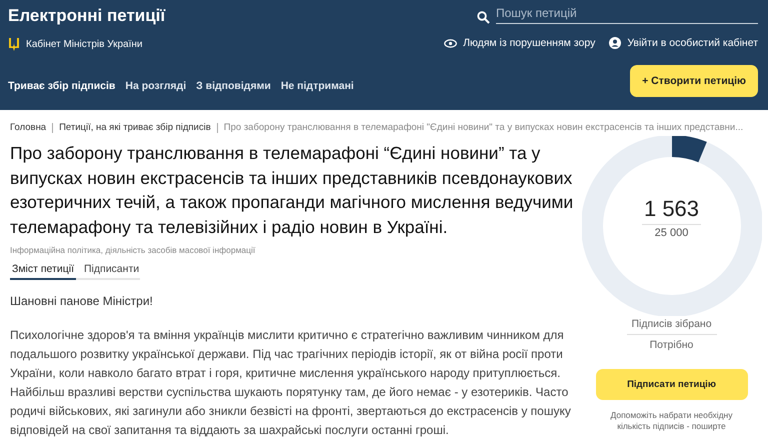 The width and height of the screenshot is (768, 444). I want to click on nav-link: З відповідями, so click(233, 87).